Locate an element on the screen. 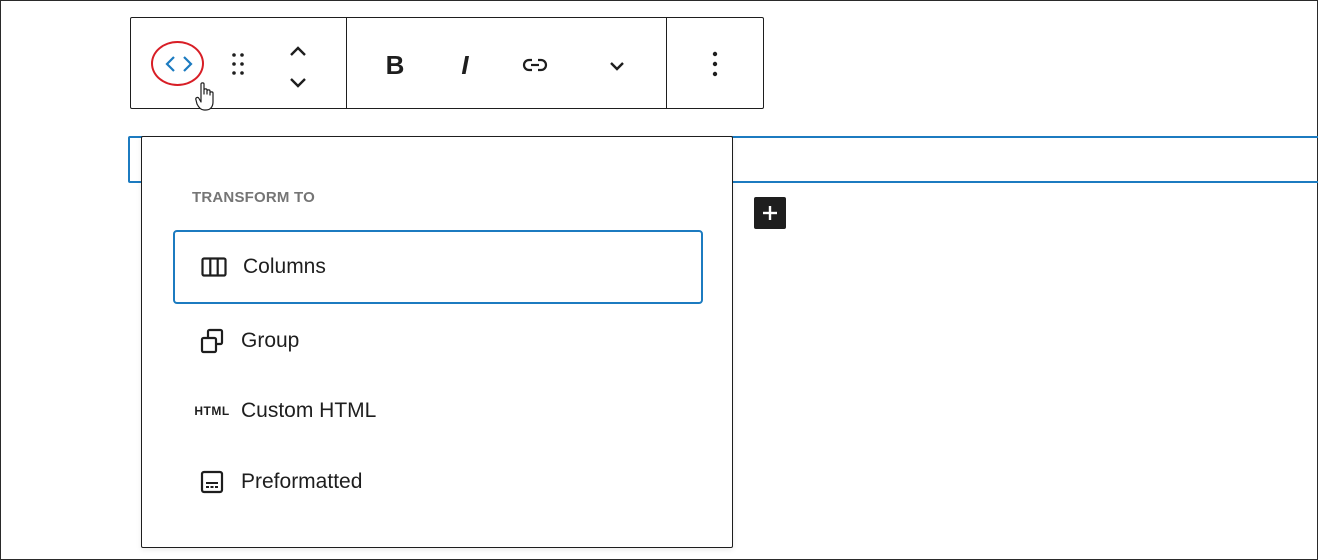  toolbar-group-formatting: B I is located at coordinates (507, 63).